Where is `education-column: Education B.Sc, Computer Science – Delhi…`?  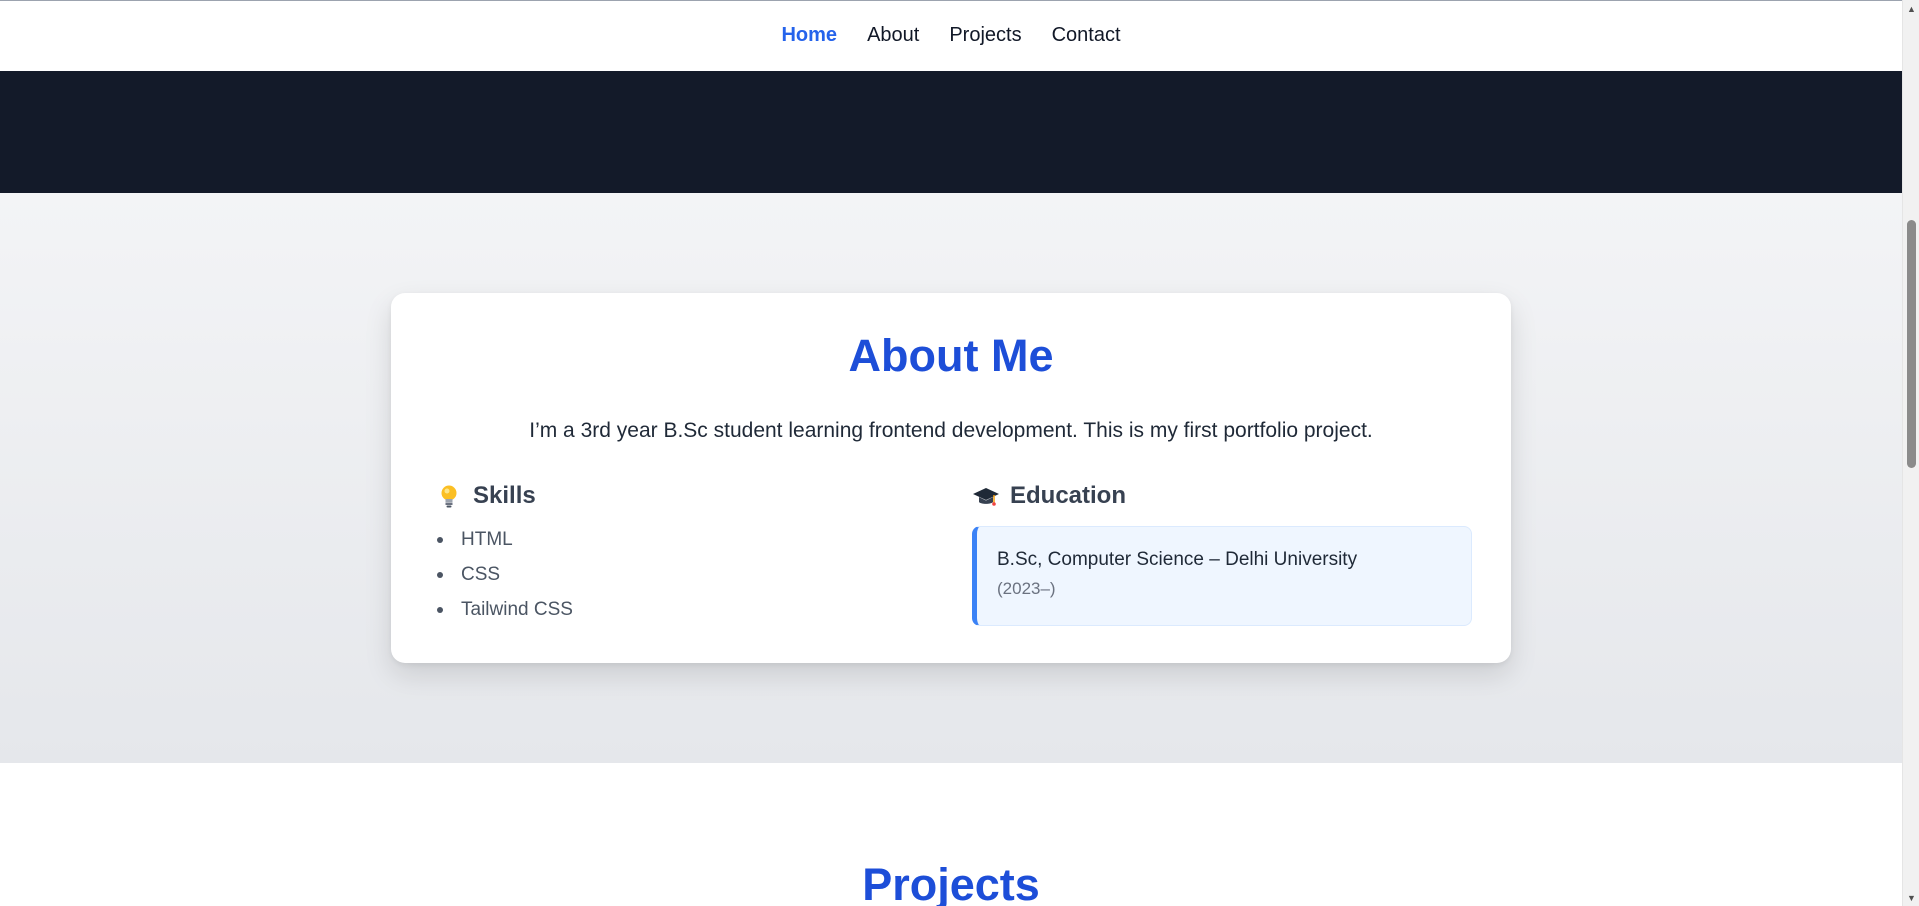
education-column: Education B.Sc, Computer Science – Delhi… is located at coordinates (1222, 554).